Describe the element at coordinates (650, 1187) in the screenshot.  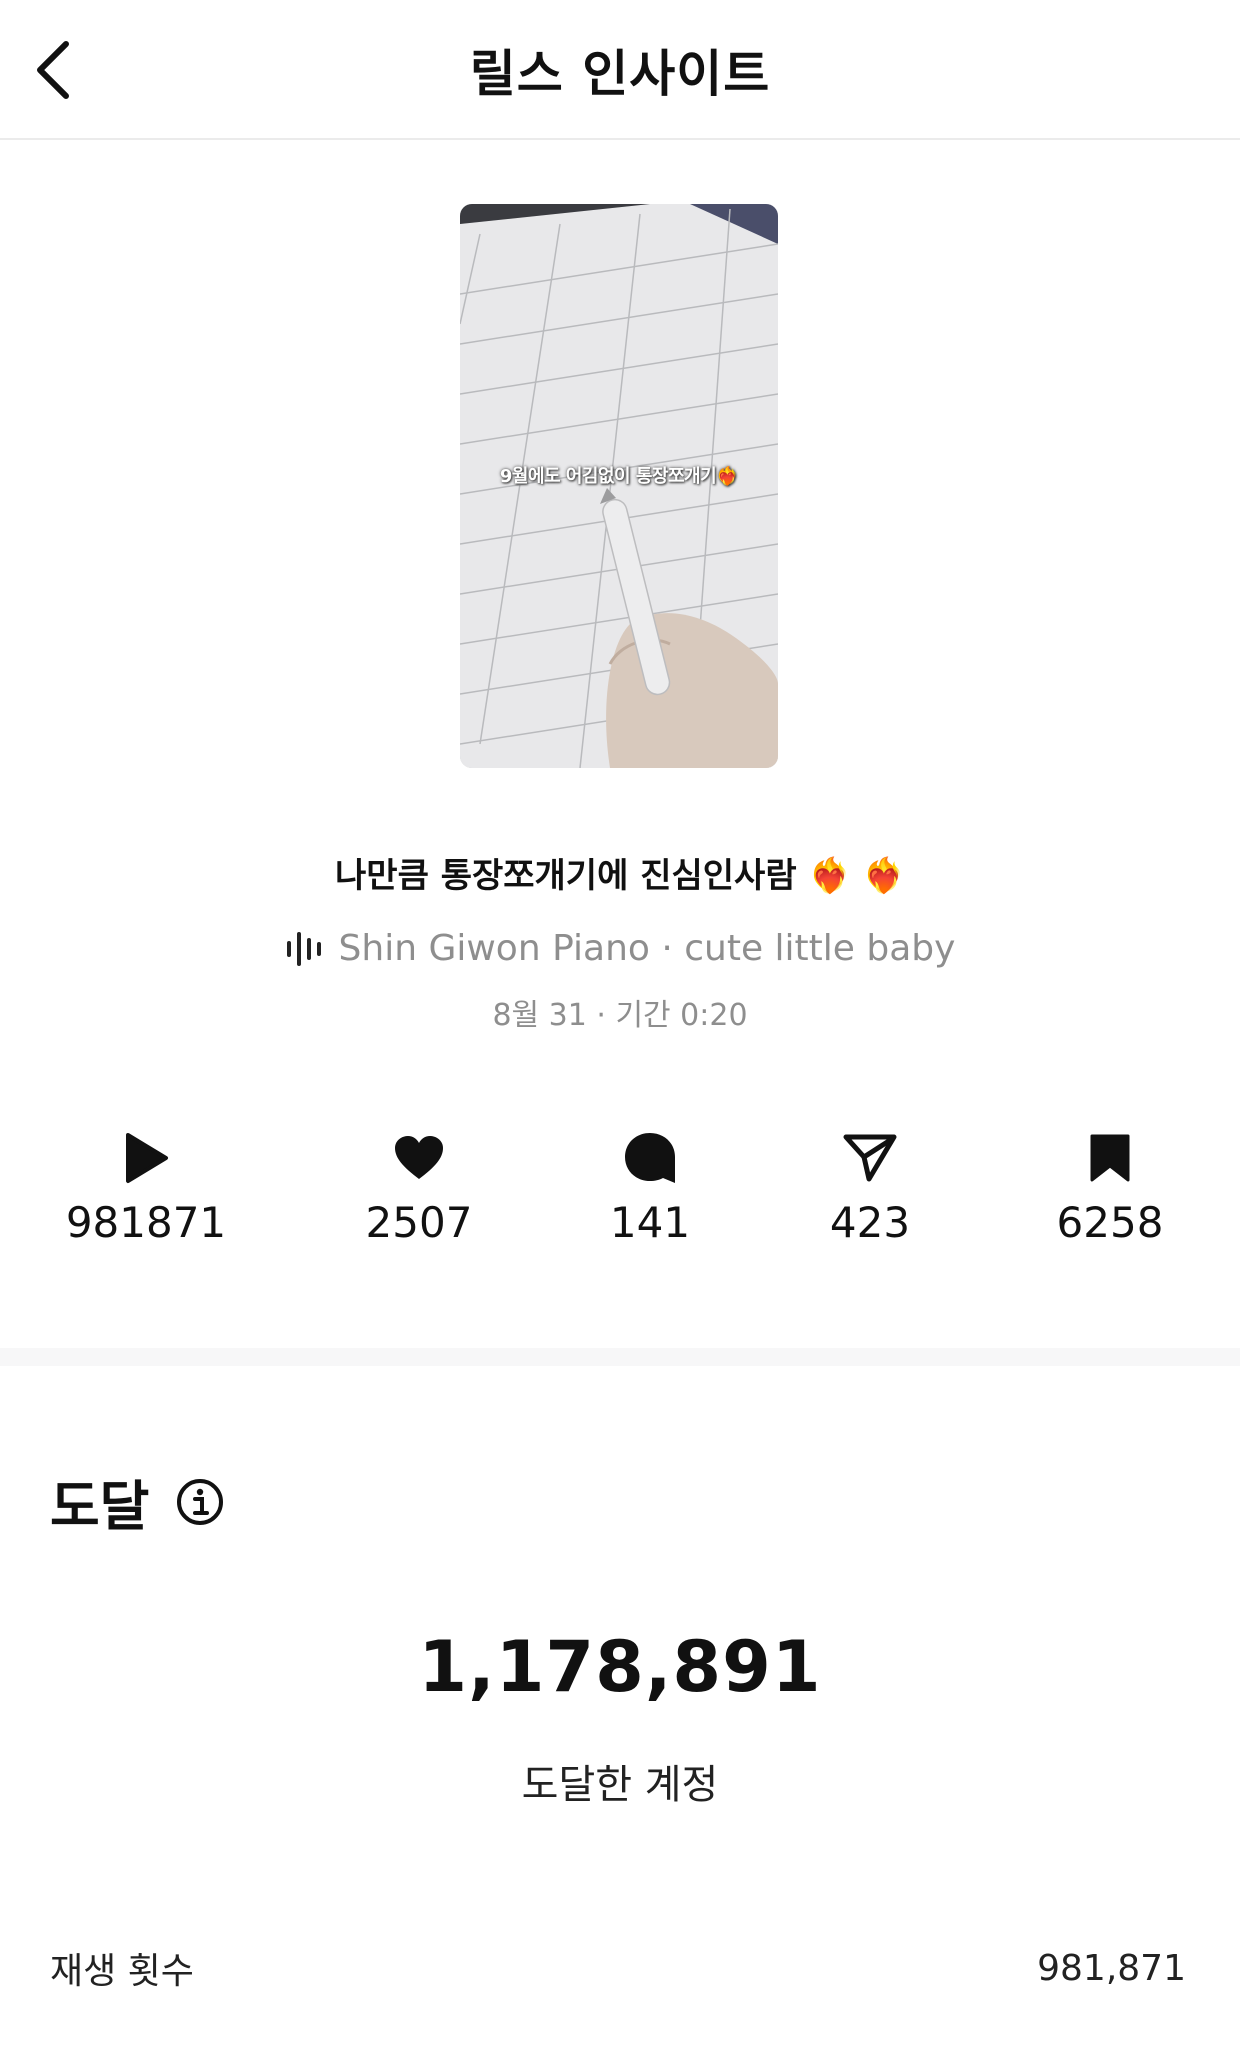
I see `stat-comments: 141` at that location.